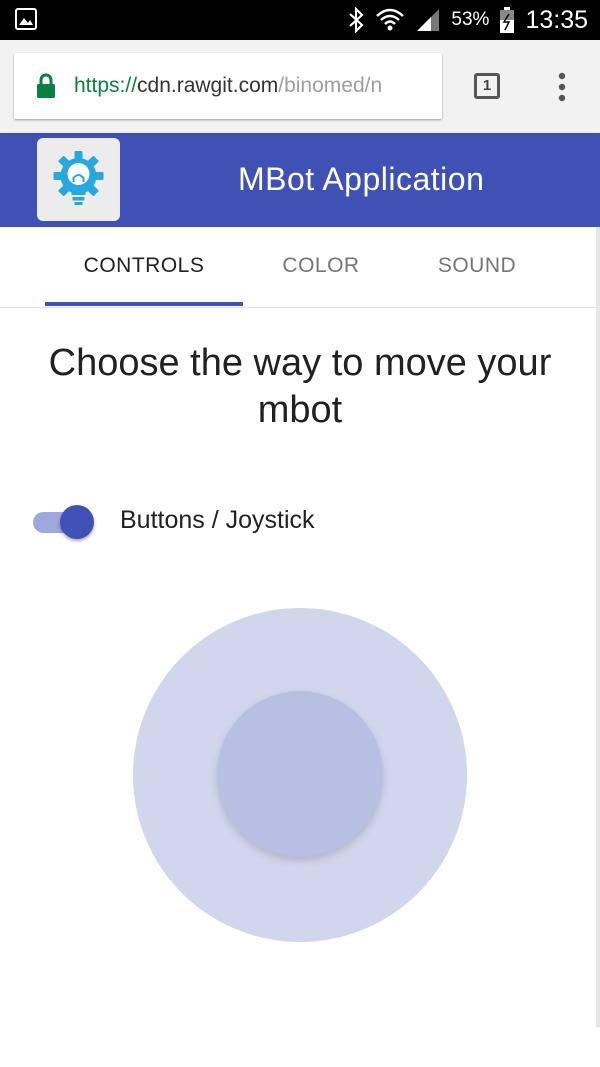 The width and height of the screenshot is (600, 1067). What do you see at coordinates (77, 522) in the screenshot?
I see `toggle-thumb` at bounding box center [77, 522].